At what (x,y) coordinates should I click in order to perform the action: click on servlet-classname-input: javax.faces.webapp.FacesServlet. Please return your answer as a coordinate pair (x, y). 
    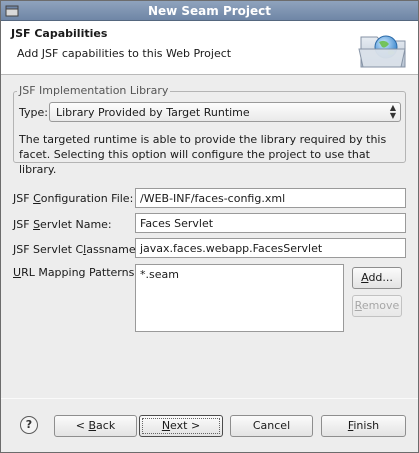
    Looking at the image, I should click on (270, 248).